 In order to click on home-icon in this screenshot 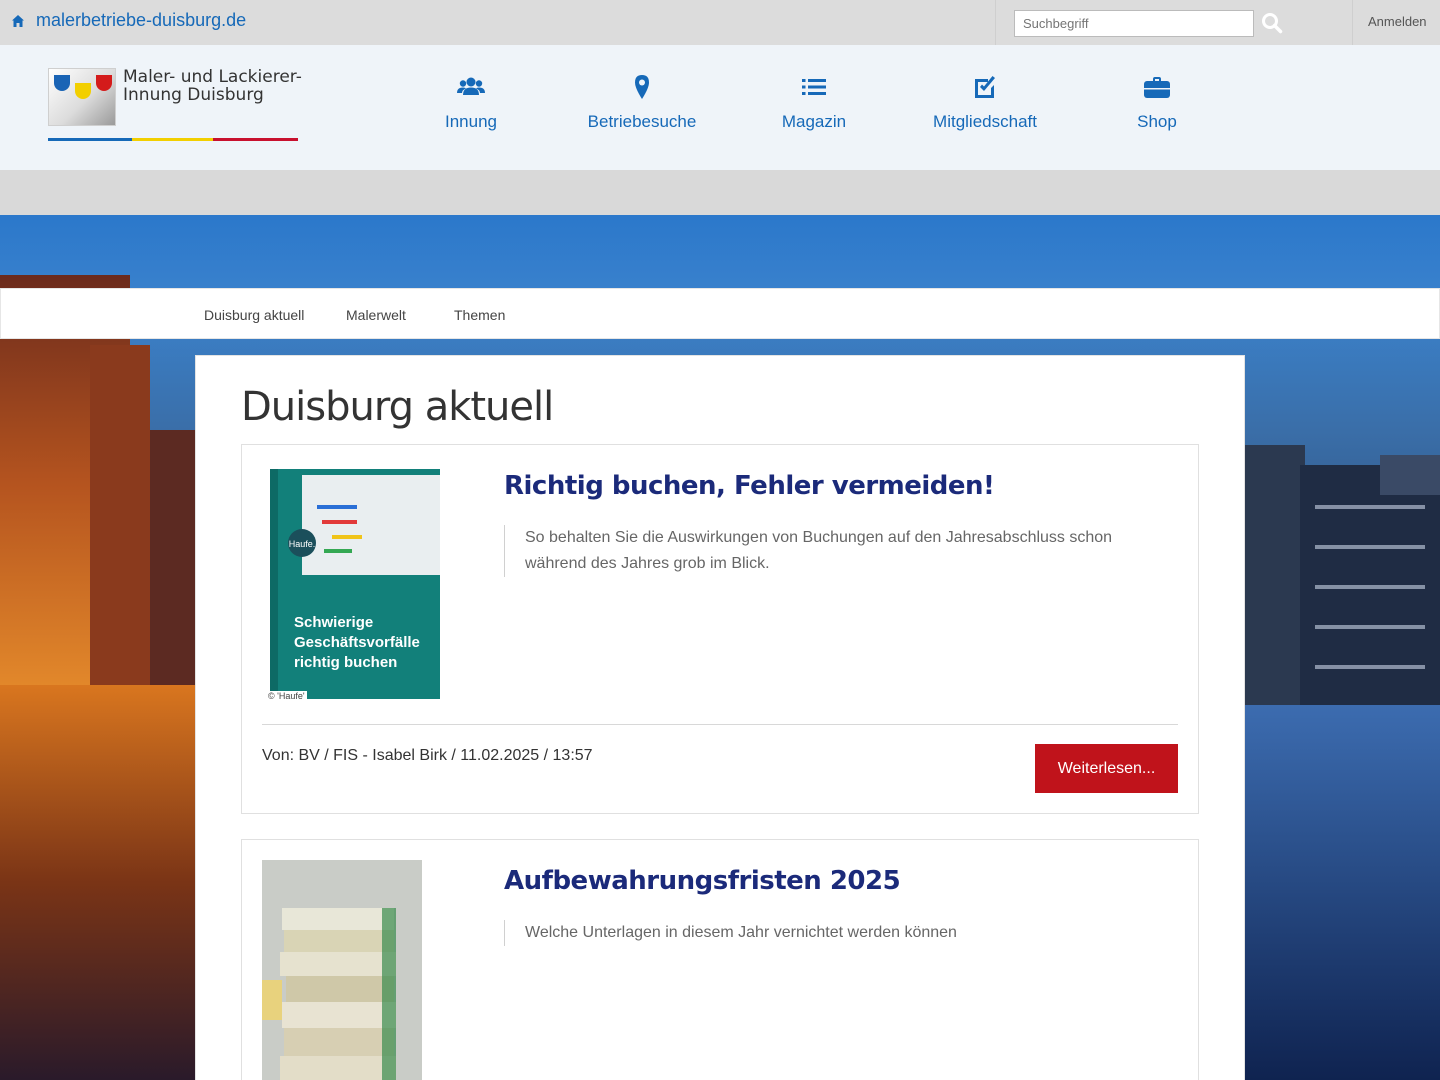, I will do `click(18, 21)`.